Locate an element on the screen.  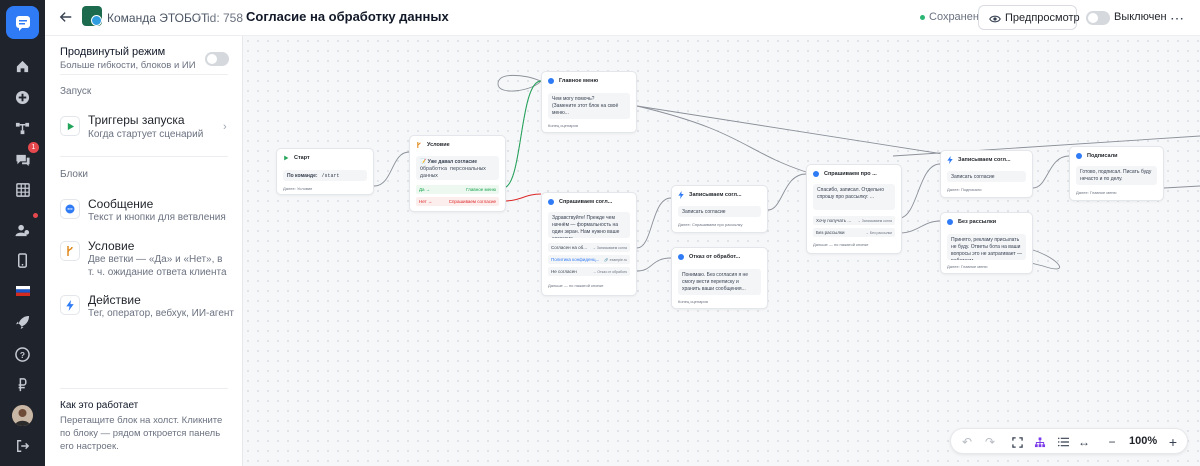
fit-screen-icon is located at coordinates (1017, 442).